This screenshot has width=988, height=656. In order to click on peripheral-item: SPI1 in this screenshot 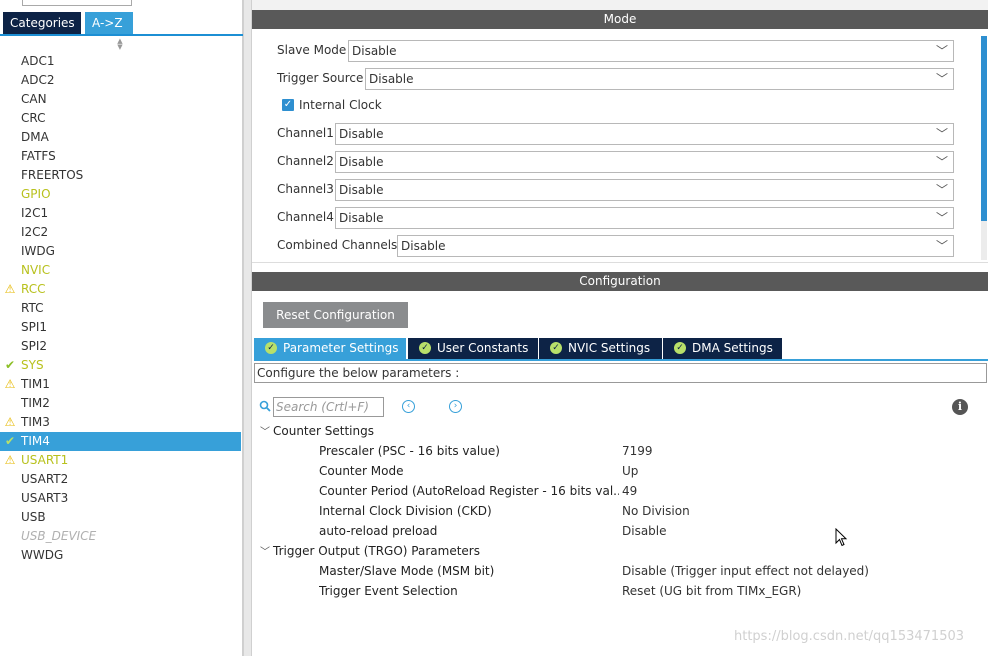, I will do `click(121, 327)`.